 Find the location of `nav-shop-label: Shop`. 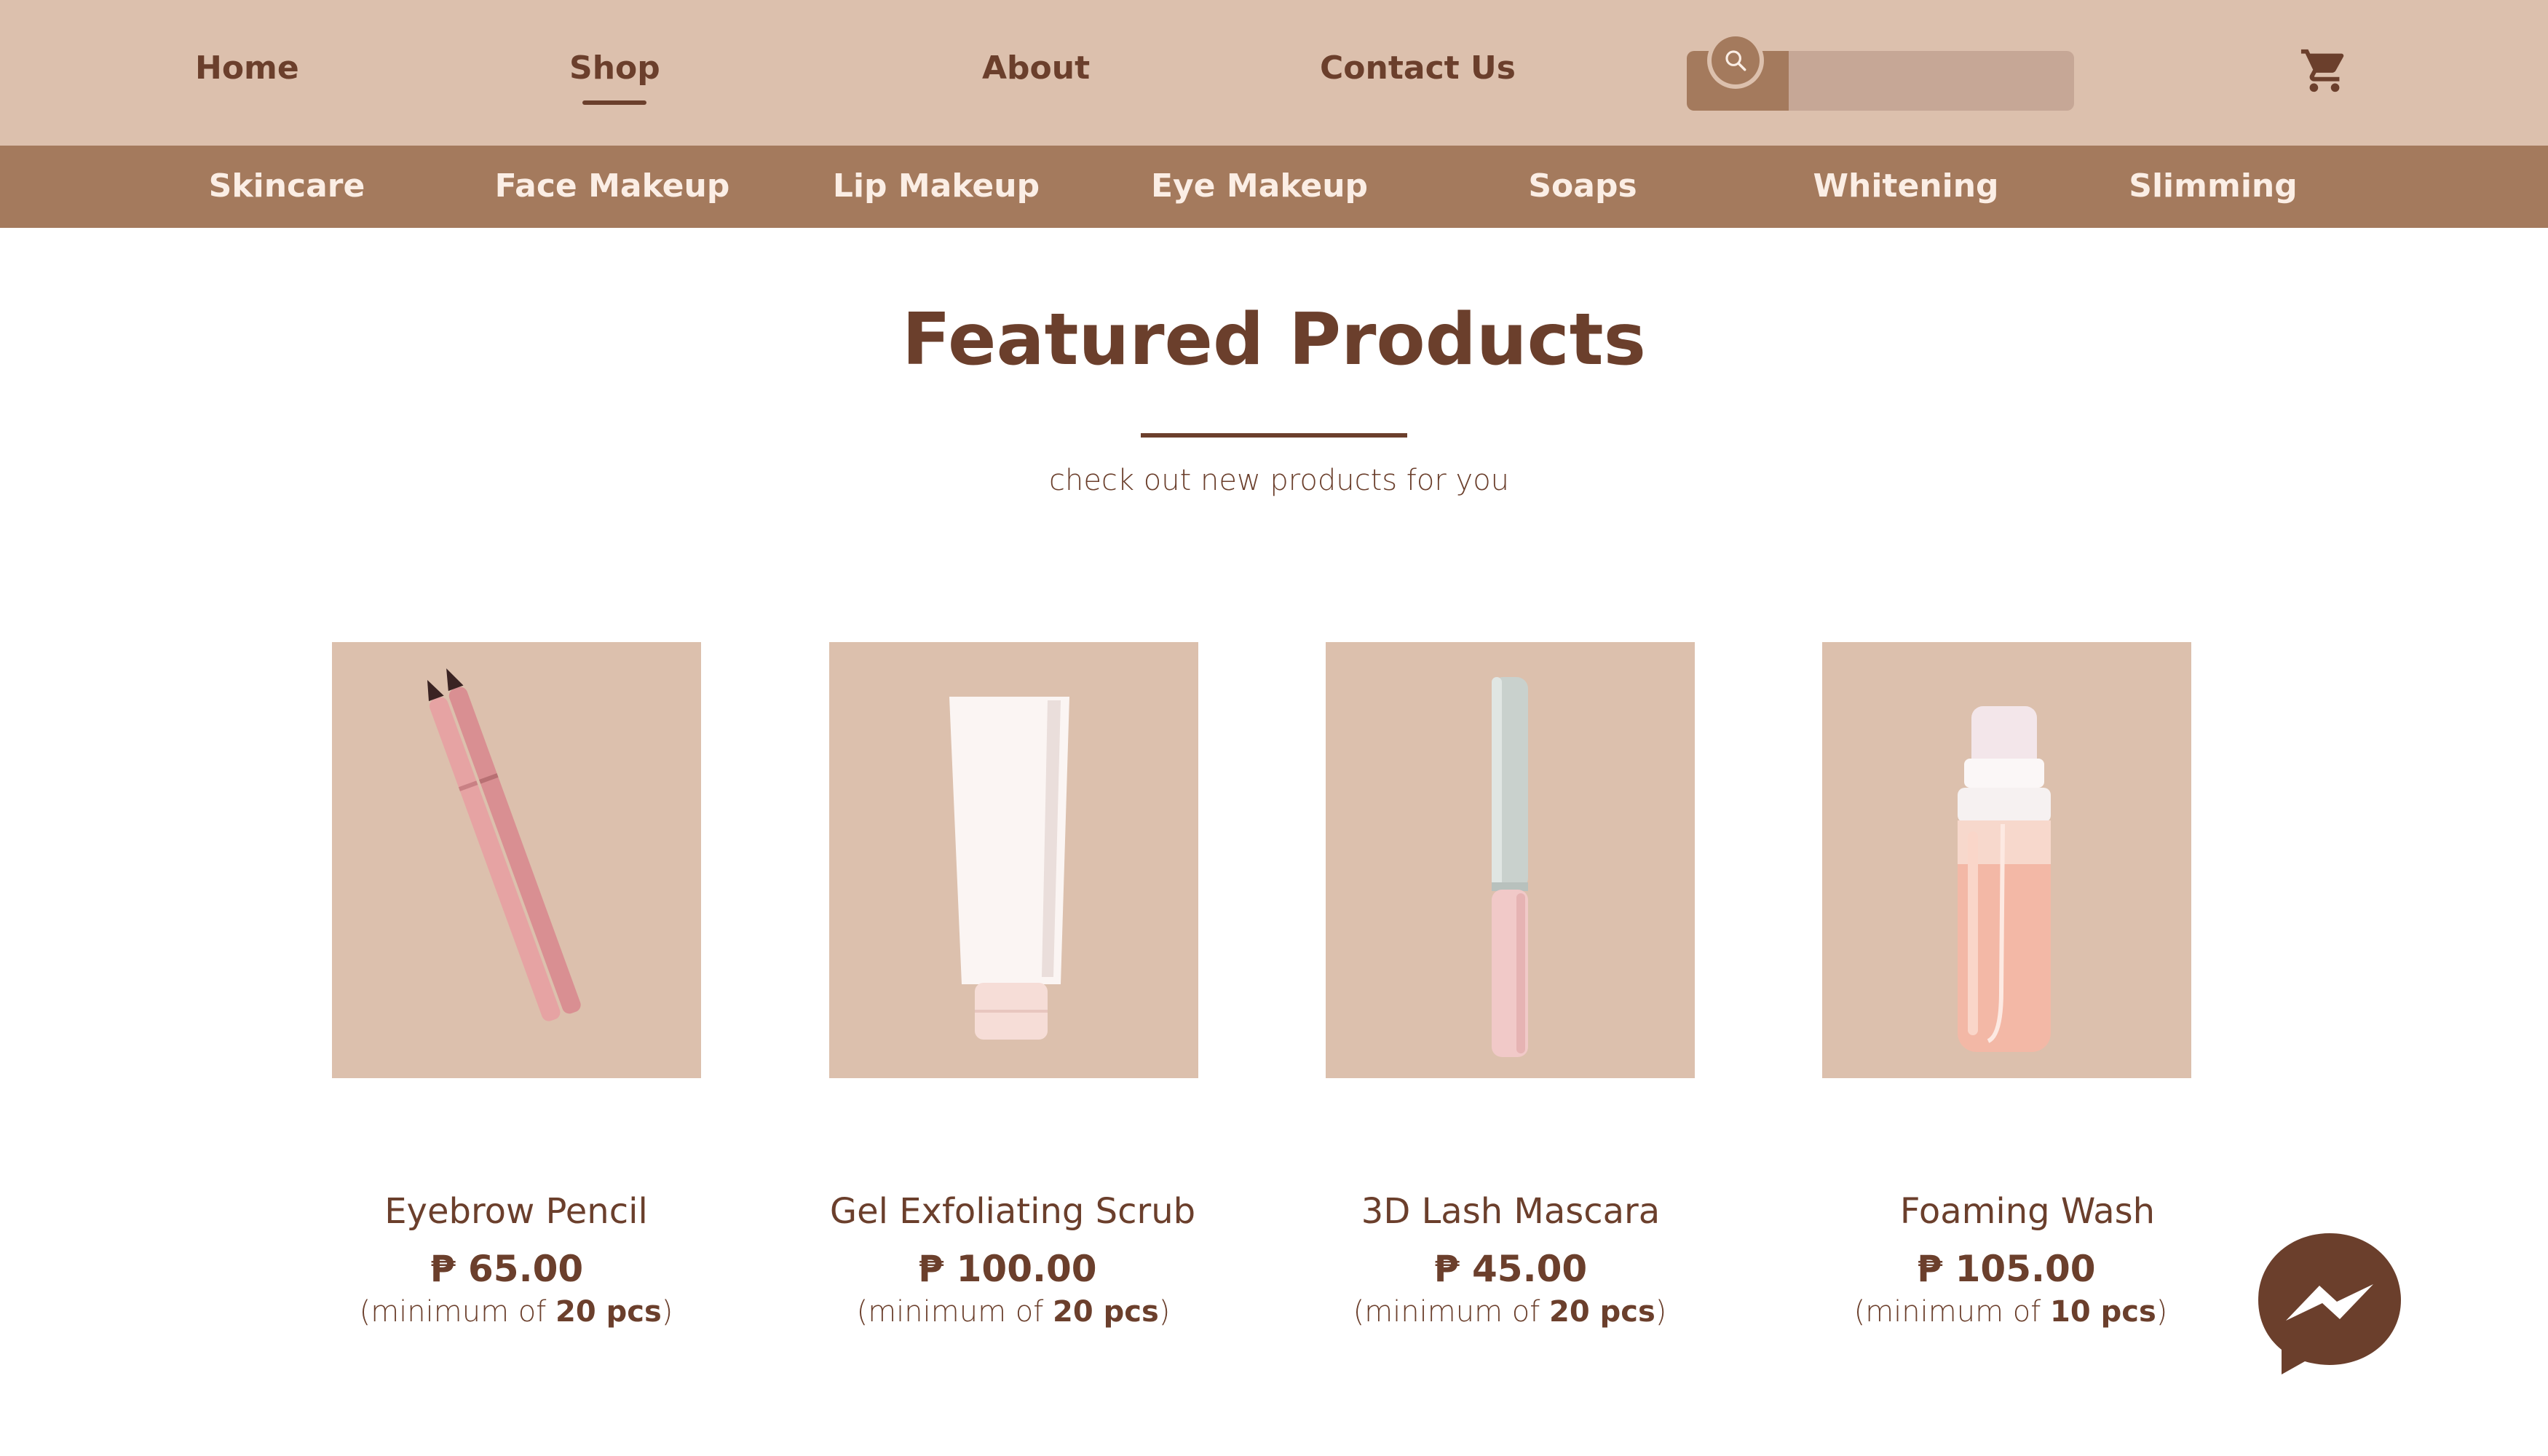

nav-shop-label: Shop is located at coordinates (614, 68).